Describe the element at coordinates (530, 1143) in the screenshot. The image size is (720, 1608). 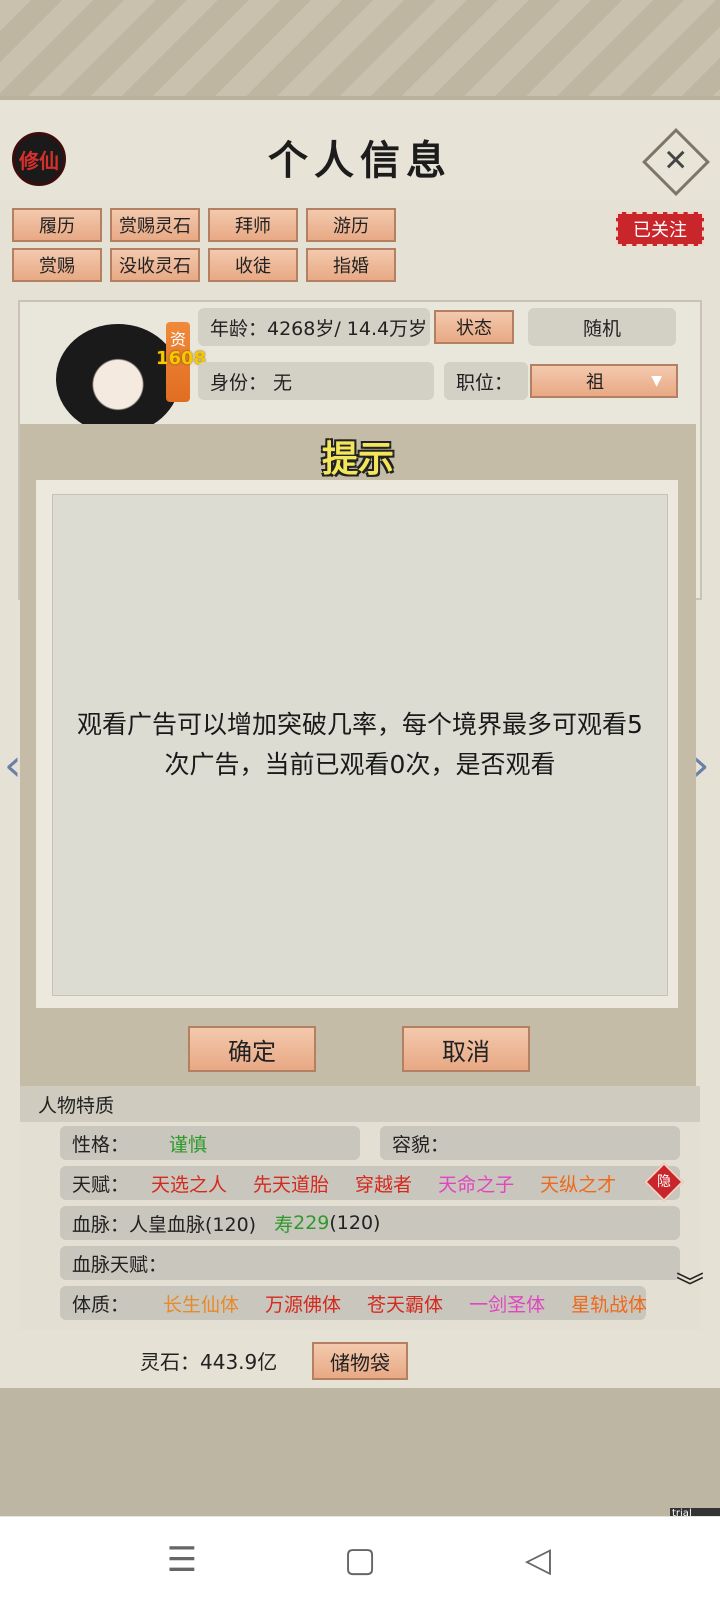
I see `appearance-row: 容貌：` at that location.